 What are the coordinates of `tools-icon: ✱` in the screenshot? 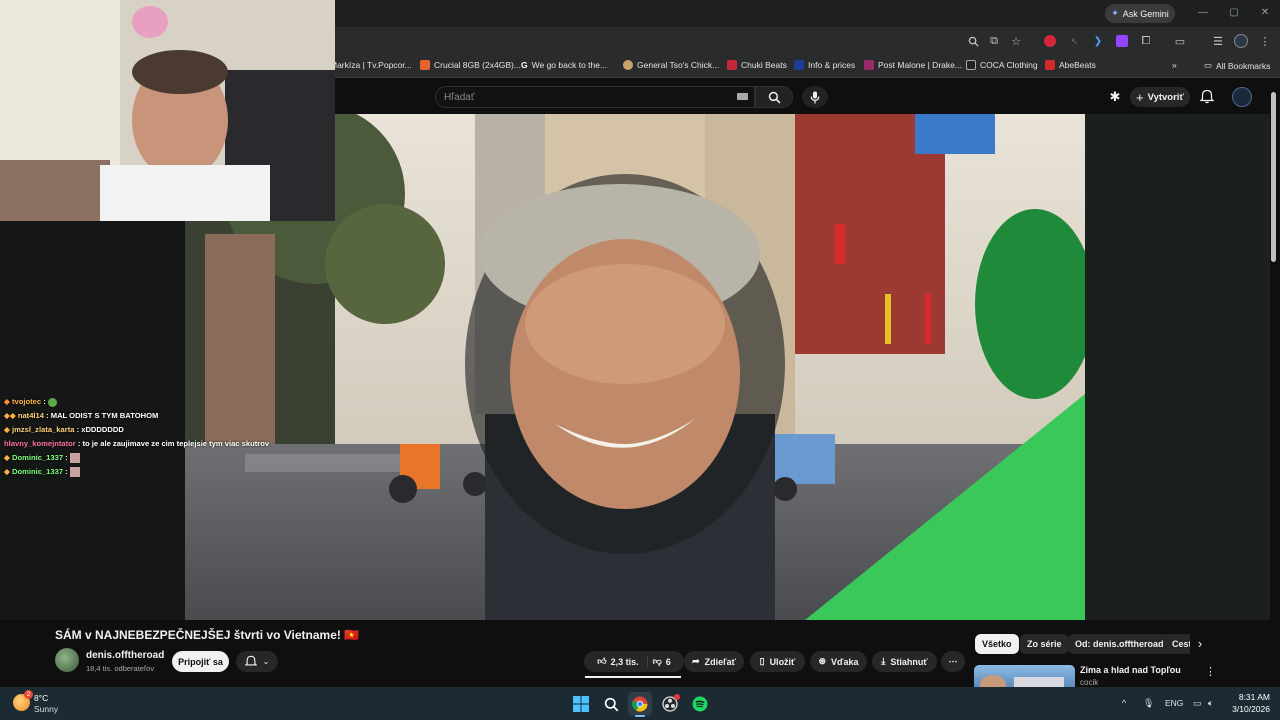 It's located at (1115, 97).